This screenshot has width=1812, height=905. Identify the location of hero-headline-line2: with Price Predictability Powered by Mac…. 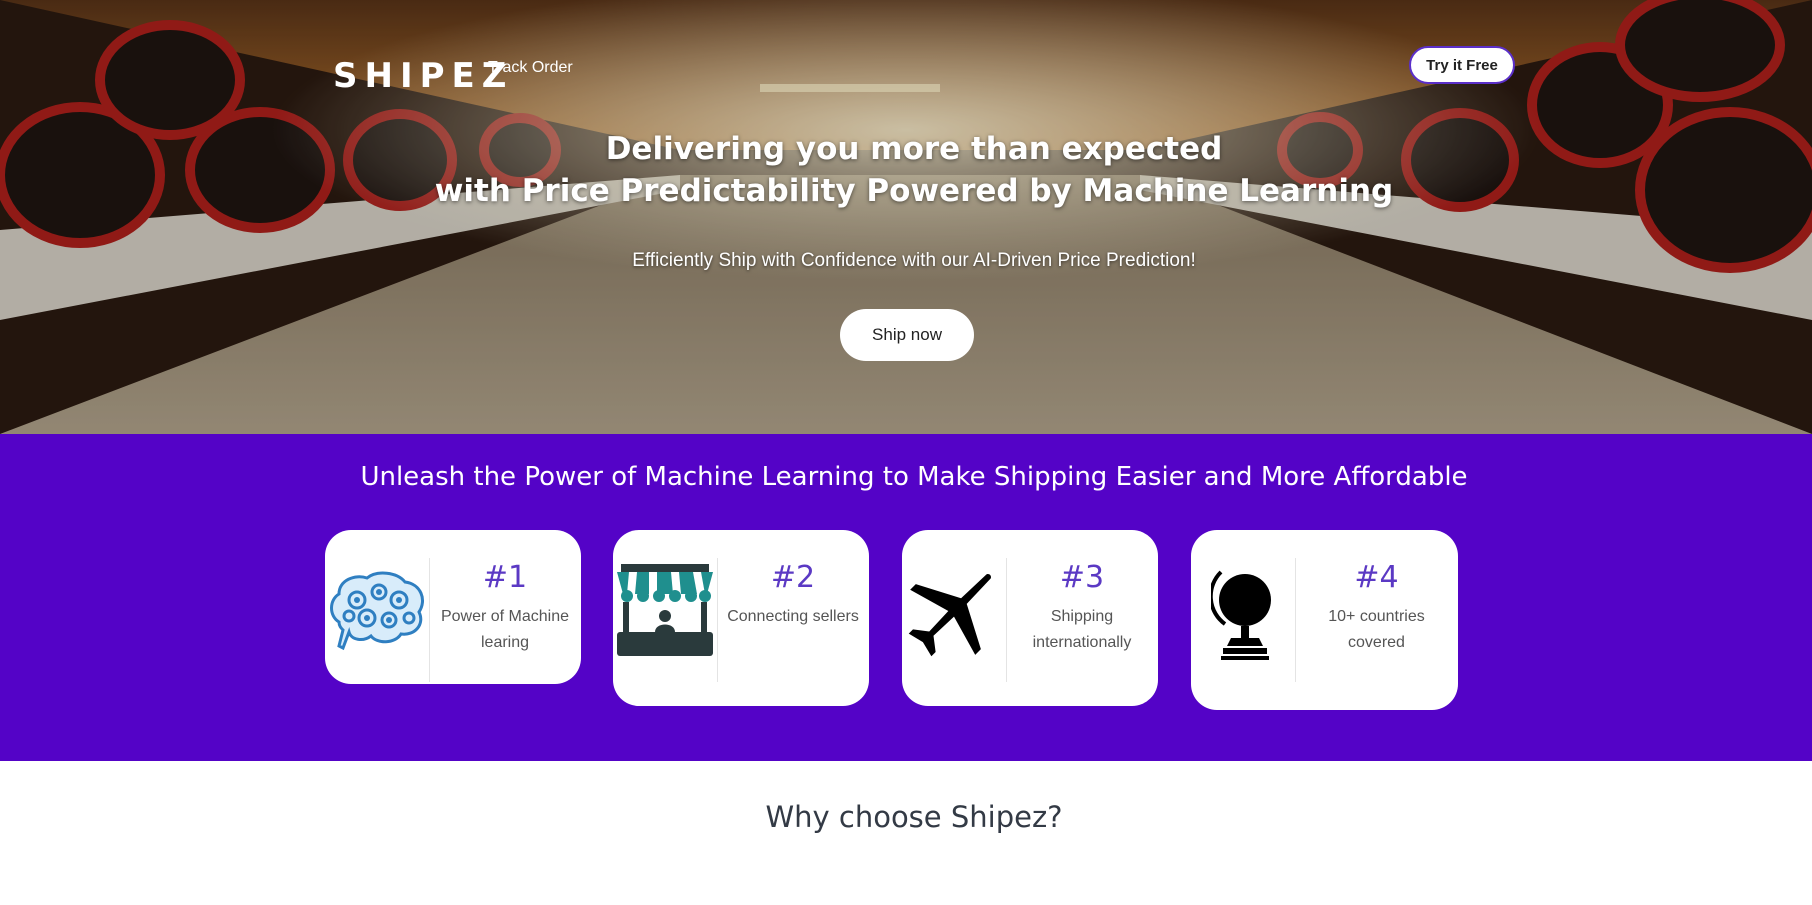
(914, 191).